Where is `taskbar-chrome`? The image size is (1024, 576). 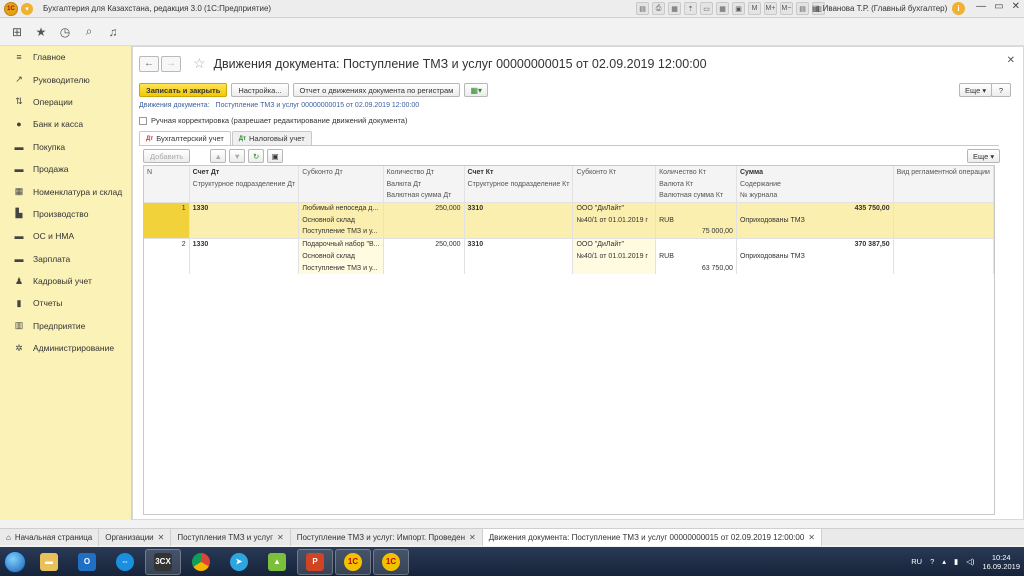 taskbar-chrome is located at coordinates (201, 562).